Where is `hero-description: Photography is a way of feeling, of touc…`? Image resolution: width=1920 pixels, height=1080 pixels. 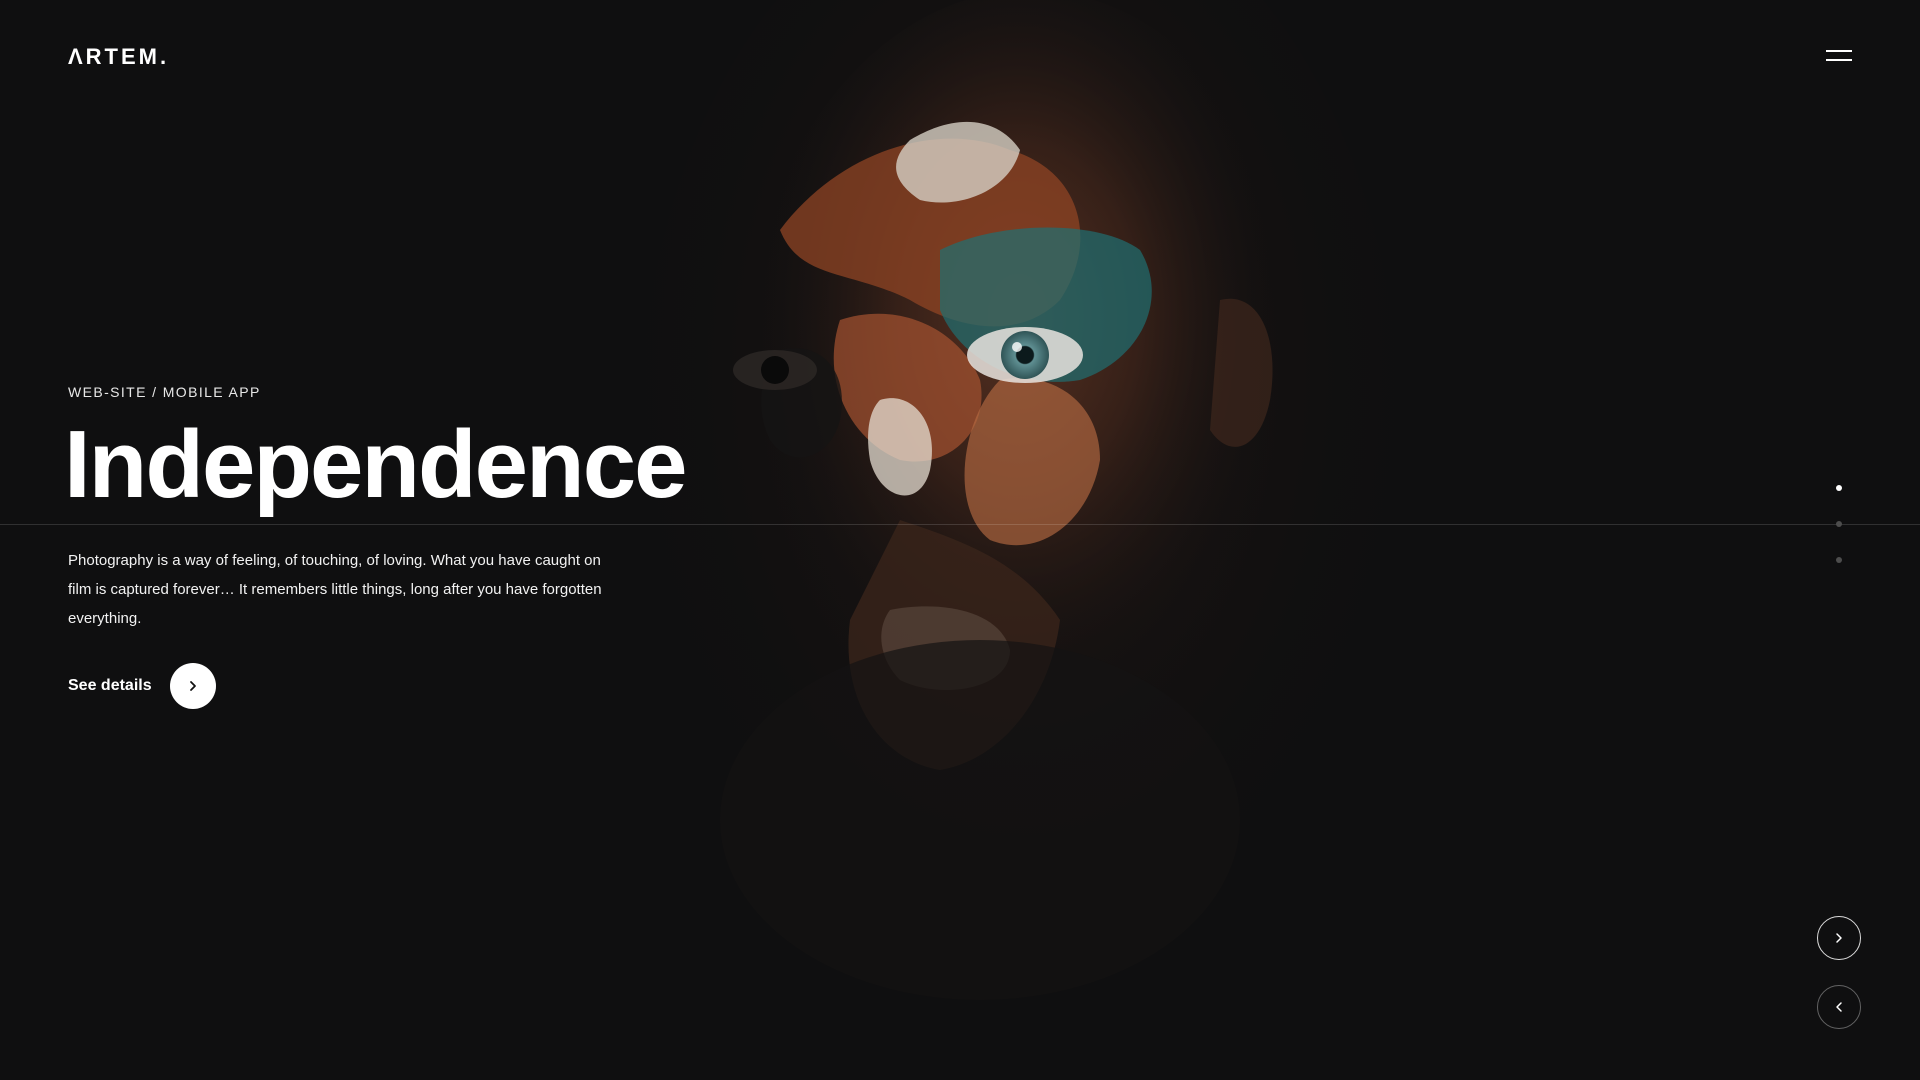
hero-description: Photography is a way of feeling, of touc… is located at coordinates (335, 589).